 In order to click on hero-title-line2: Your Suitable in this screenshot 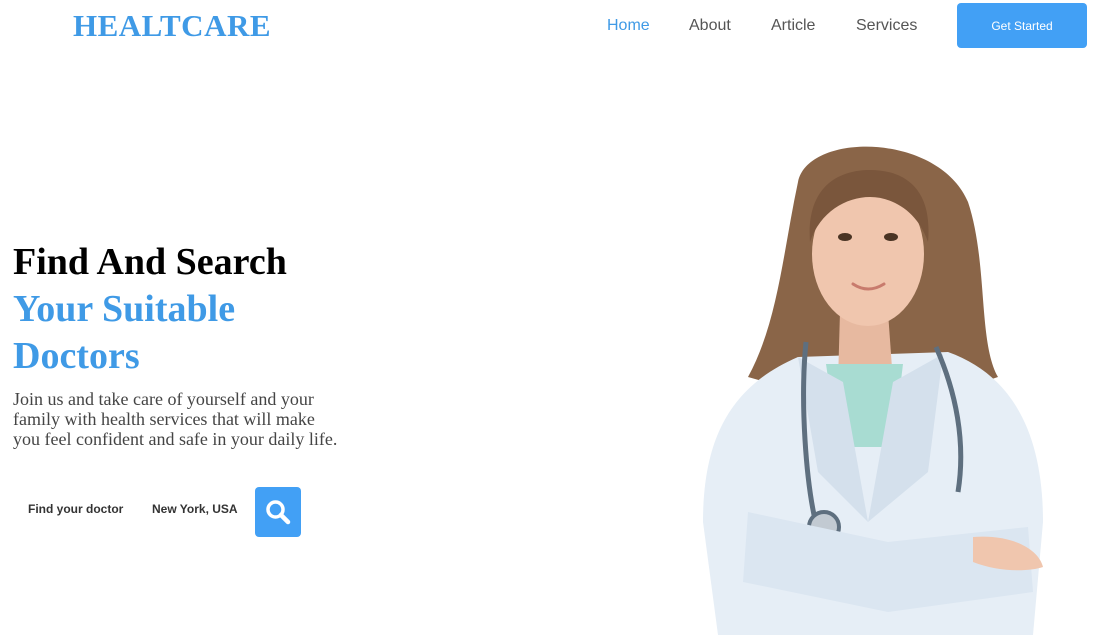, I will do `click(124, 309)`.